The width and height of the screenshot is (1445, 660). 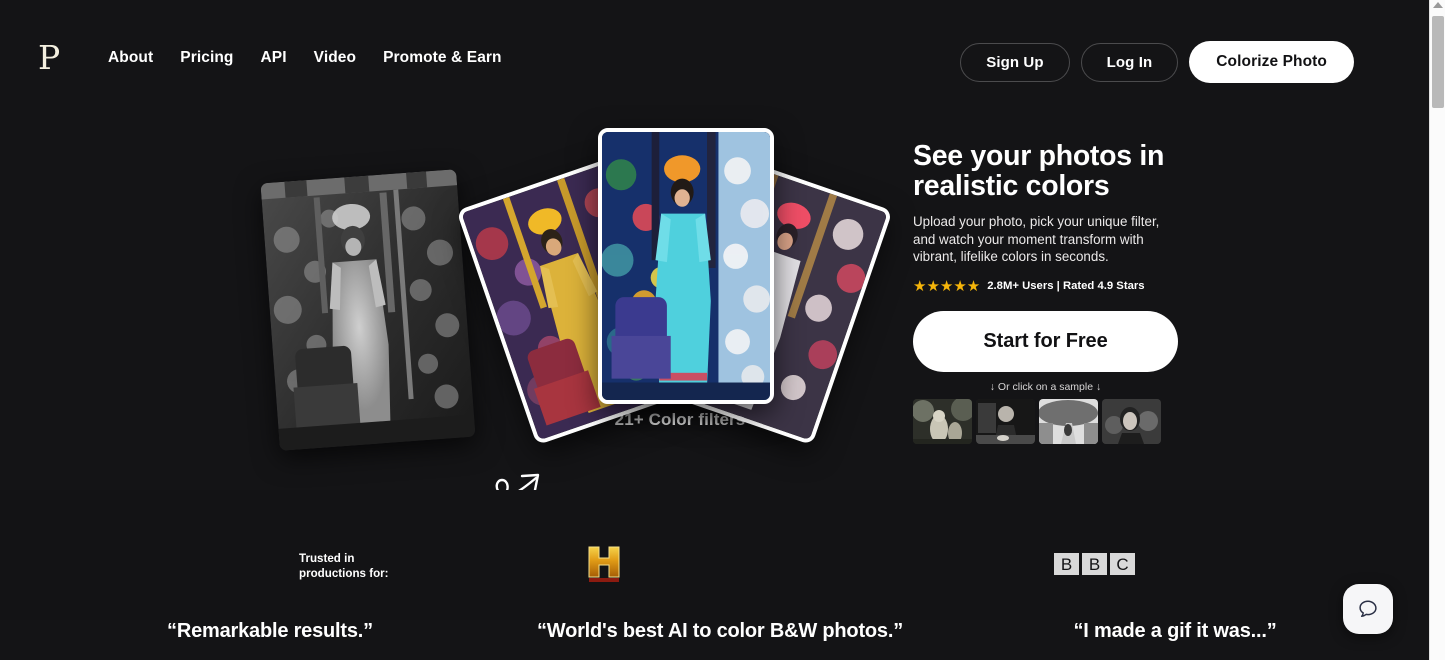 I want to click on bw-photo-illustration, so click(x=368, y=310).